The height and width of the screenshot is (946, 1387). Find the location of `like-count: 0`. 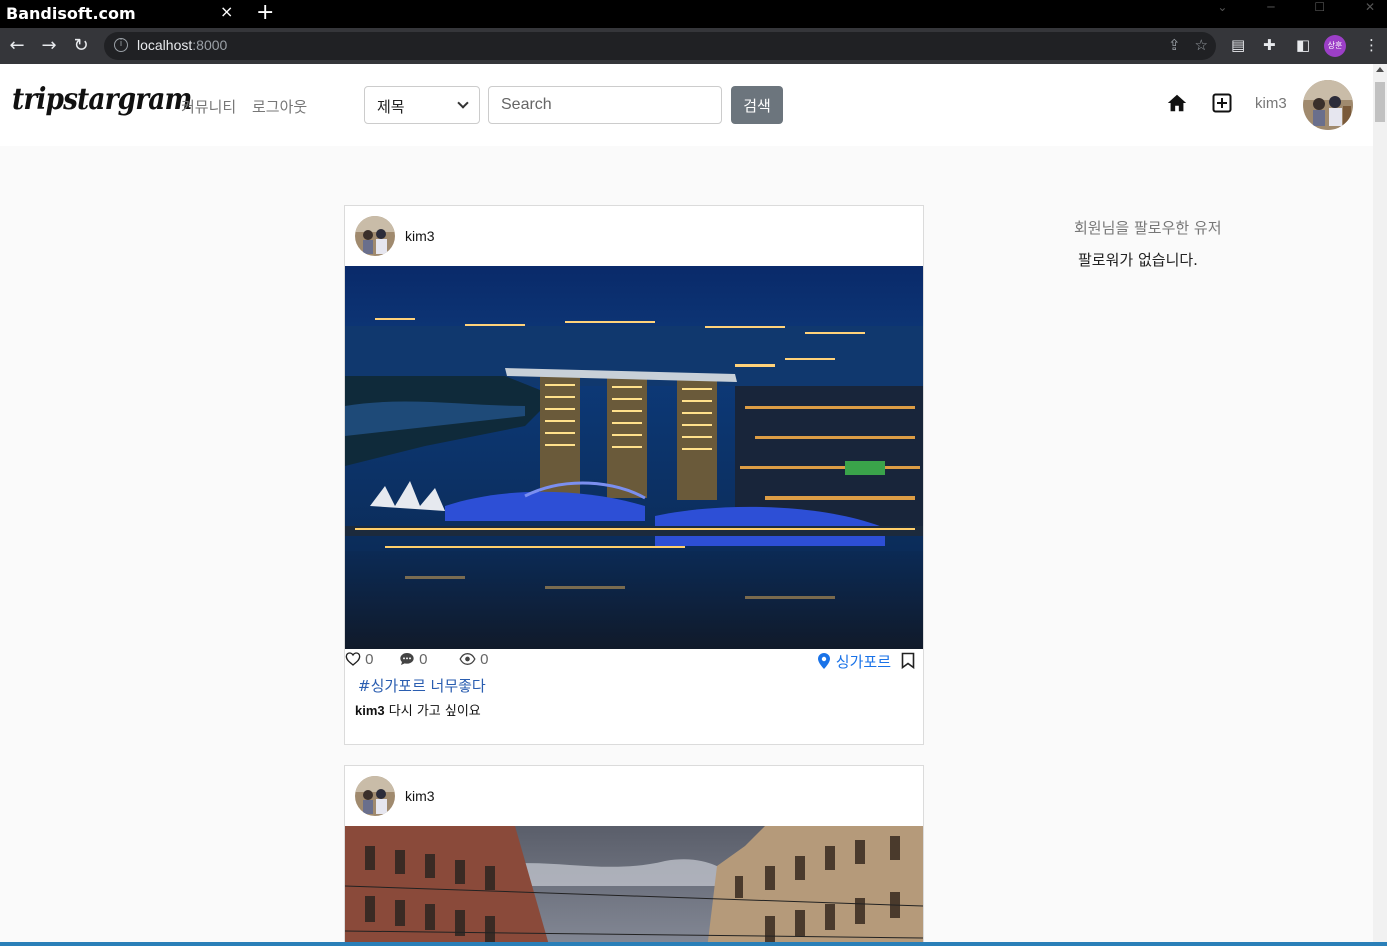

like-count: 0 is located at coordinates (369, 659).